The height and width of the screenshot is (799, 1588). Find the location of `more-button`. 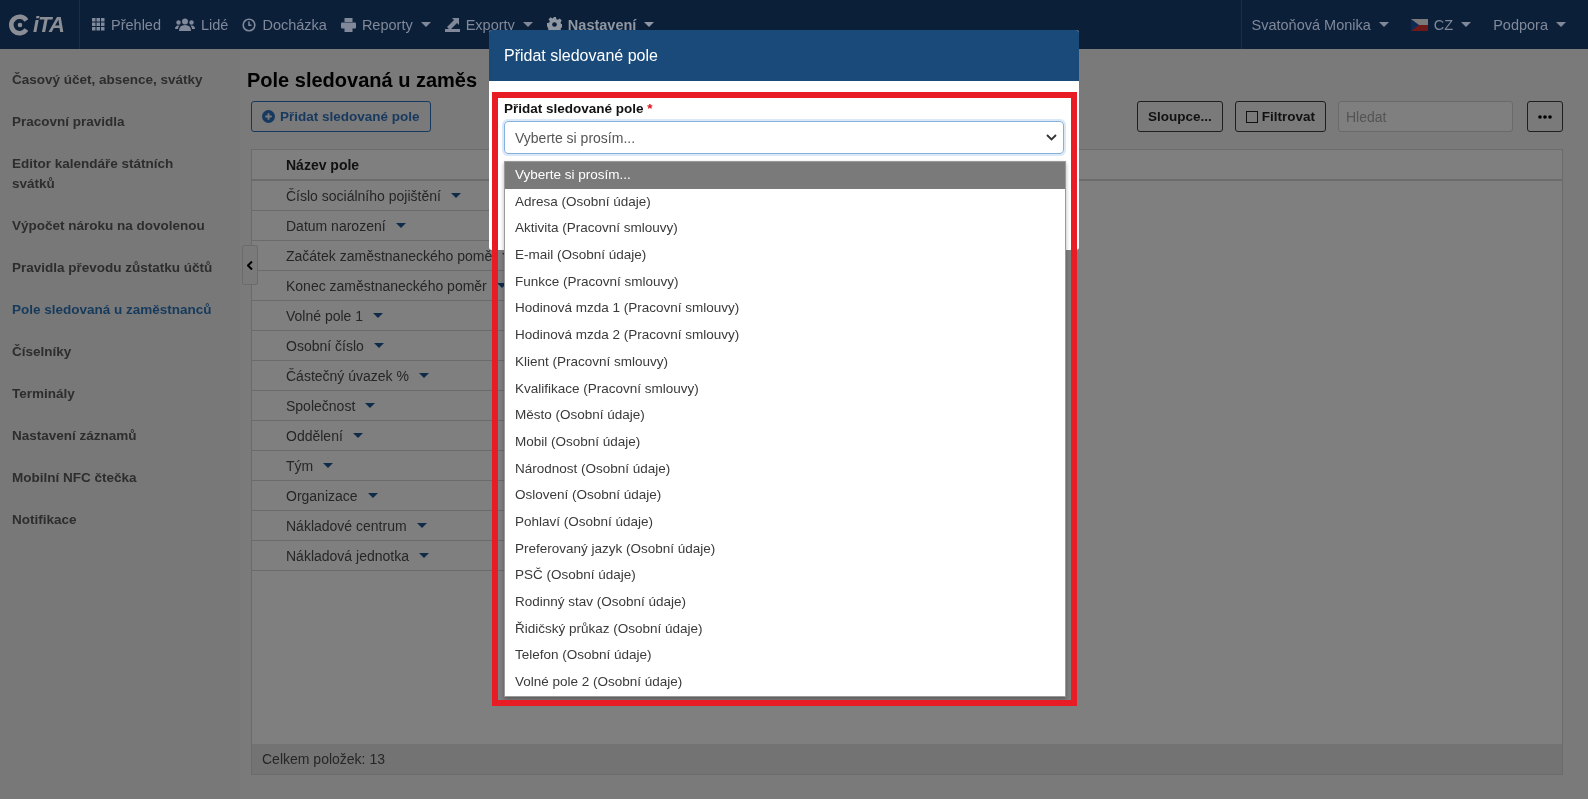

more-button is located at coordinates (1545, 116).